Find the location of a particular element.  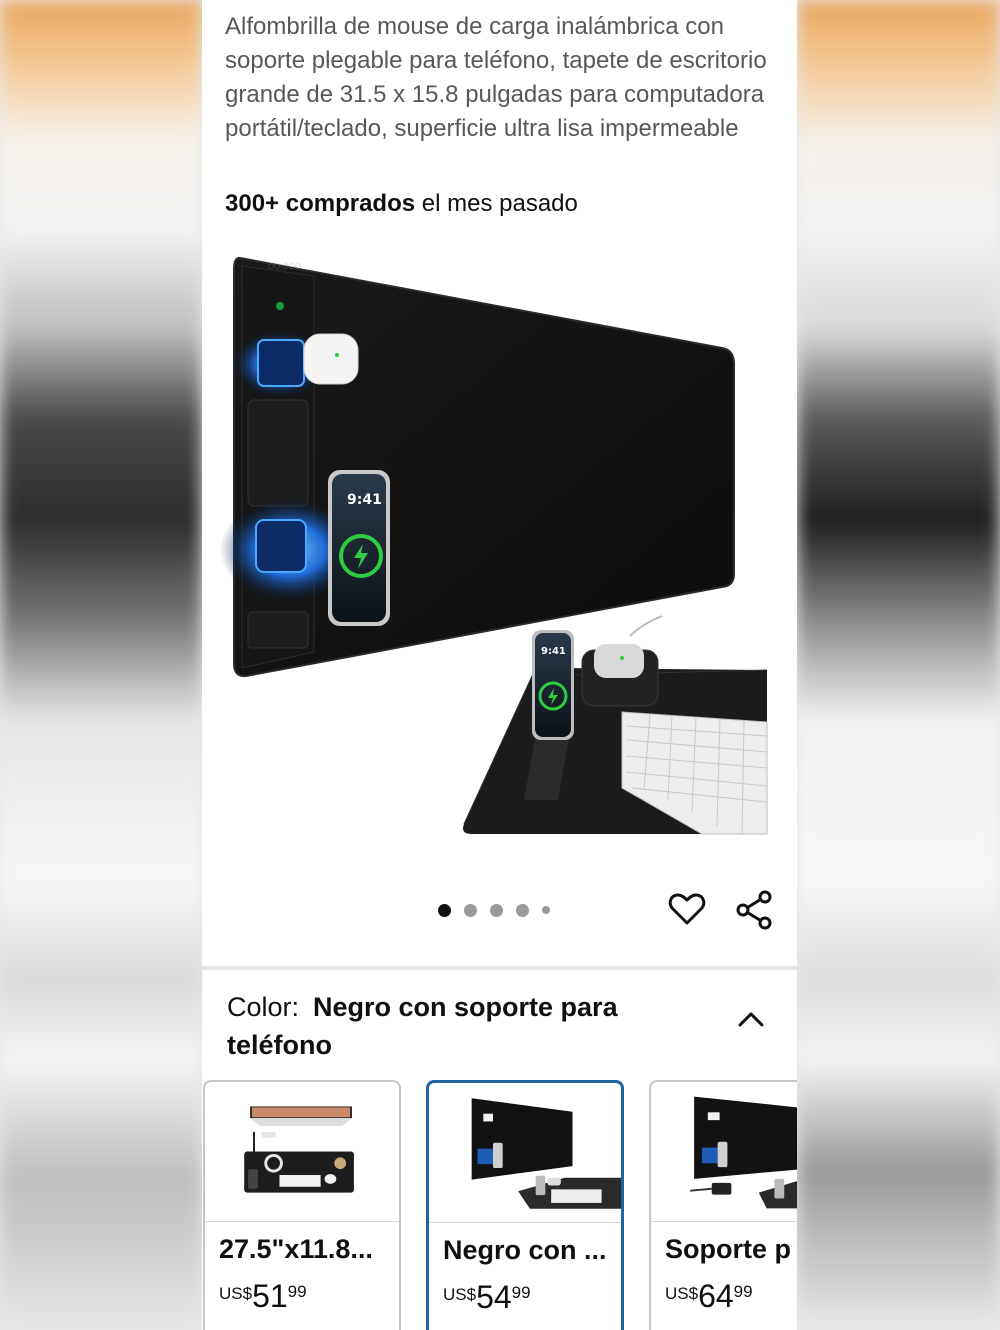

color-label: Color: is located at coordinates (263, 1007).